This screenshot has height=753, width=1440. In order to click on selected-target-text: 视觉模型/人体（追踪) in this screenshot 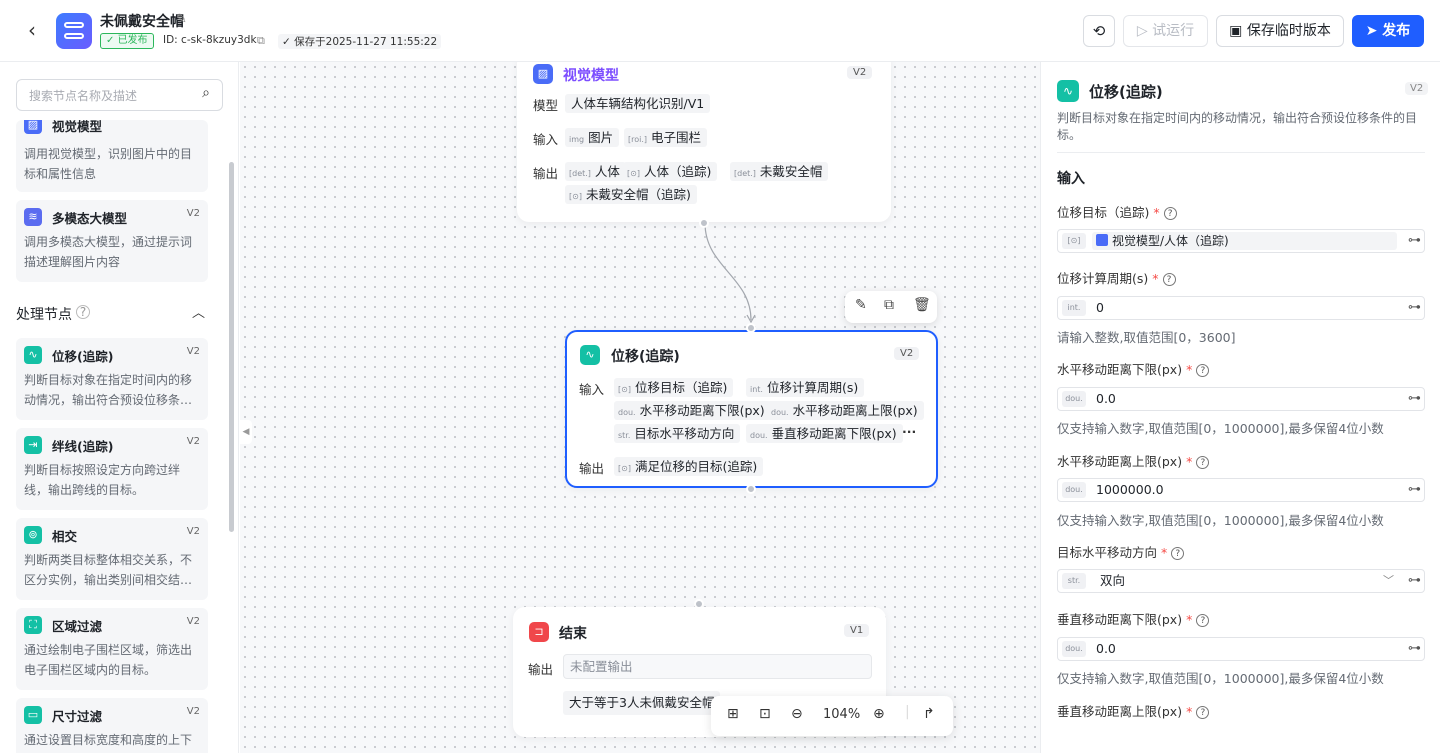, I will do `click(1170, 241)`.